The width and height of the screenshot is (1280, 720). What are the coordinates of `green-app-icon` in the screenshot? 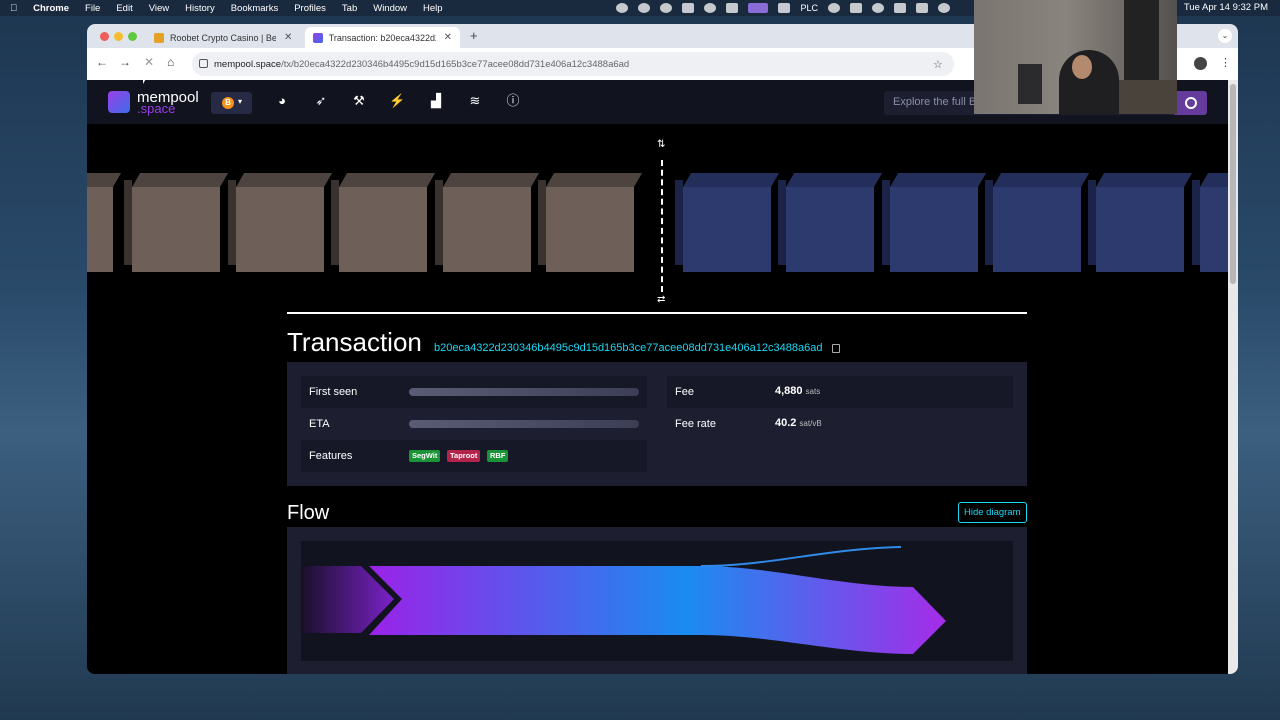 It's located at (732, 8).